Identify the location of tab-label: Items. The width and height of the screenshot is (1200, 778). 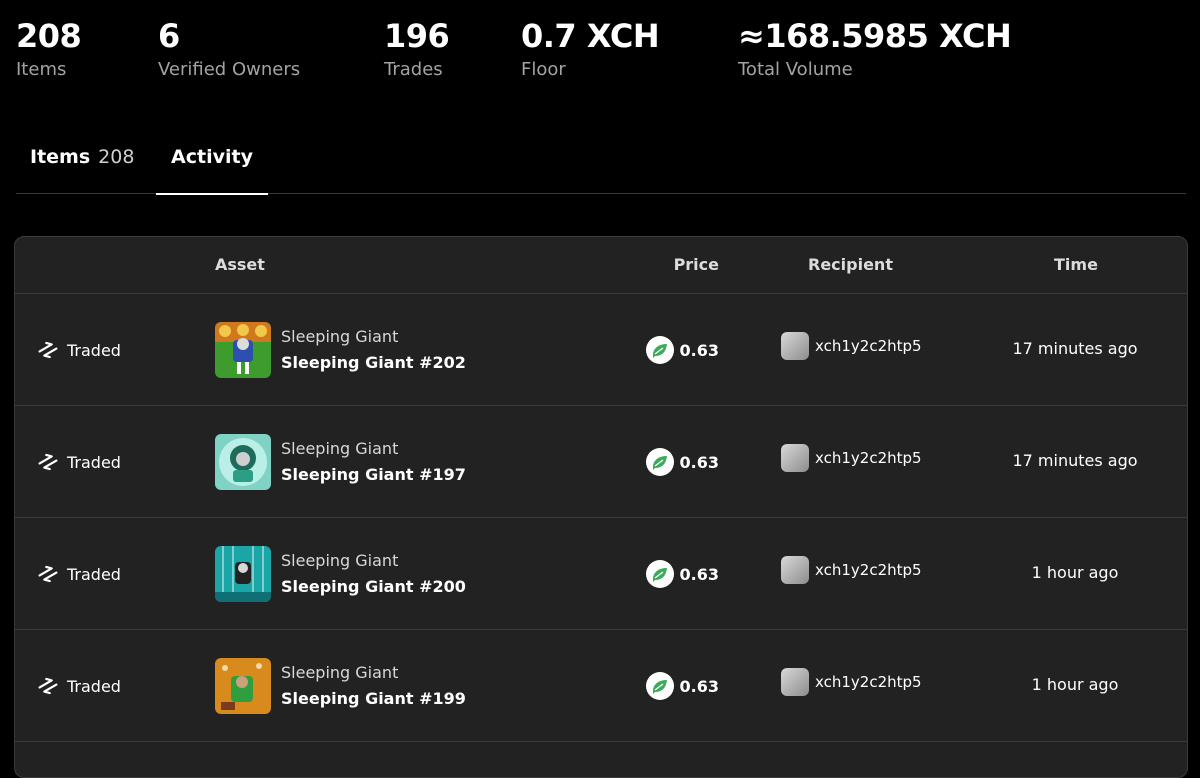
(60, 157).